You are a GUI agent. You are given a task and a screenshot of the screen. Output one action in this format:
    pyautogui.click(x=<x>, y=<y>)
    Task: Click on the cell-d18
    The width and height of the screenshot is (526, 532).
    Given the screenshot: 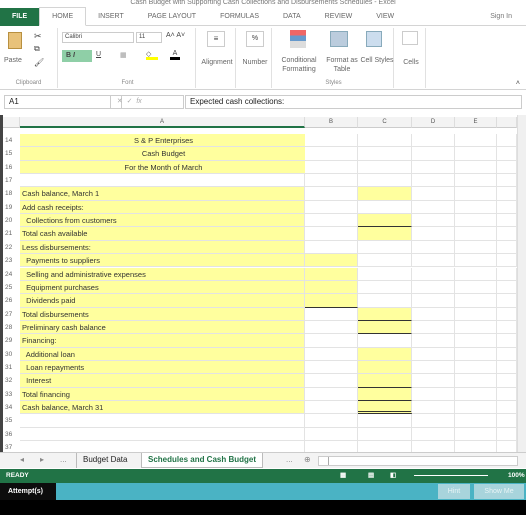 What is the action you would take?
    pyautogui.click(x=433, y=194)
    